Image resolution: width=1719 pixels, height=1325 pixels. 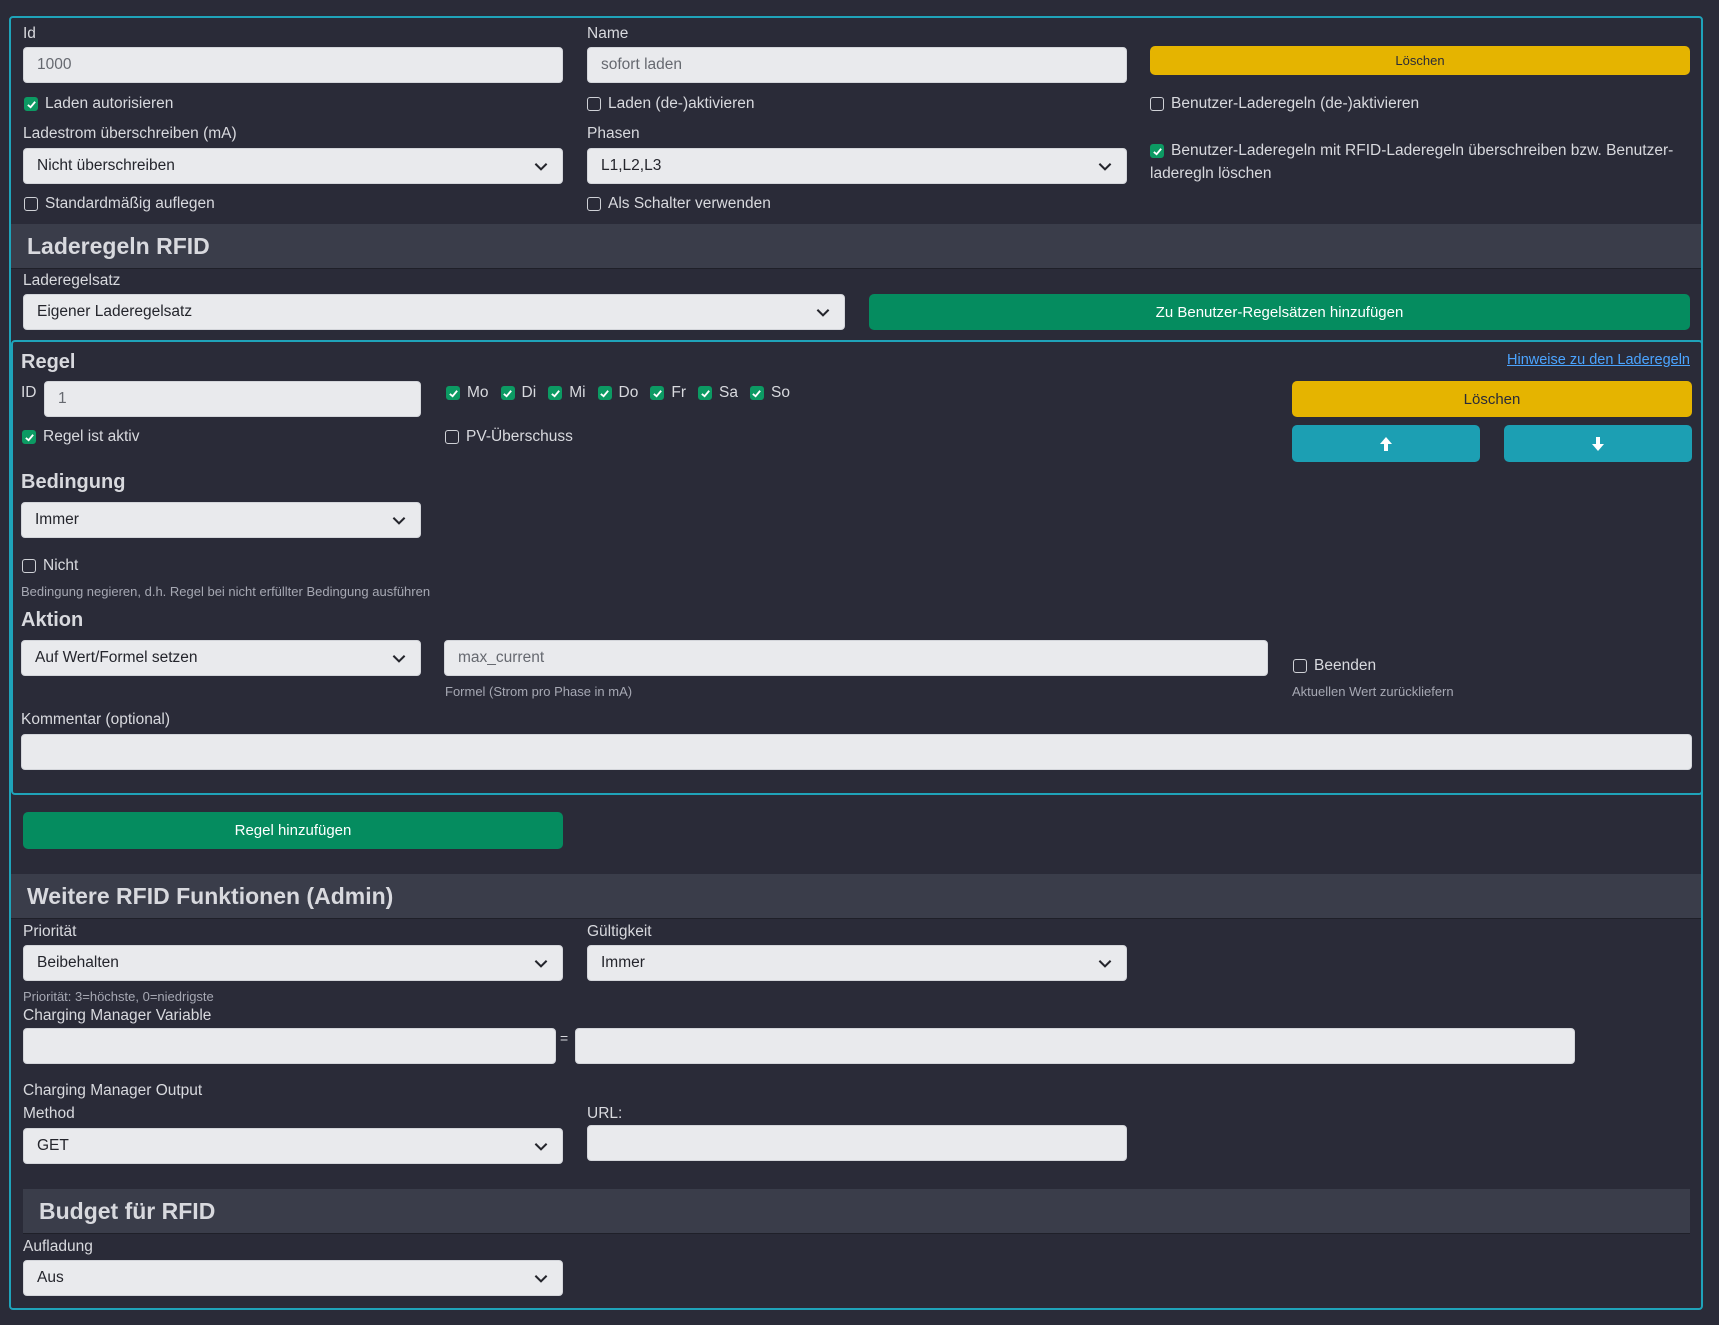 I want to click on name-field: sofort laden, so click(x=857, y=65).